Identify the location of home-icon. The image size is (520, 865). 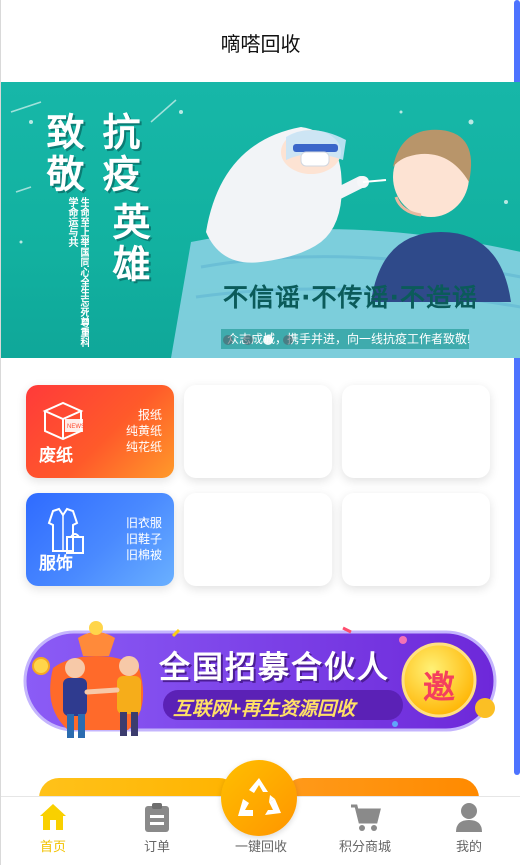
(53, 816).